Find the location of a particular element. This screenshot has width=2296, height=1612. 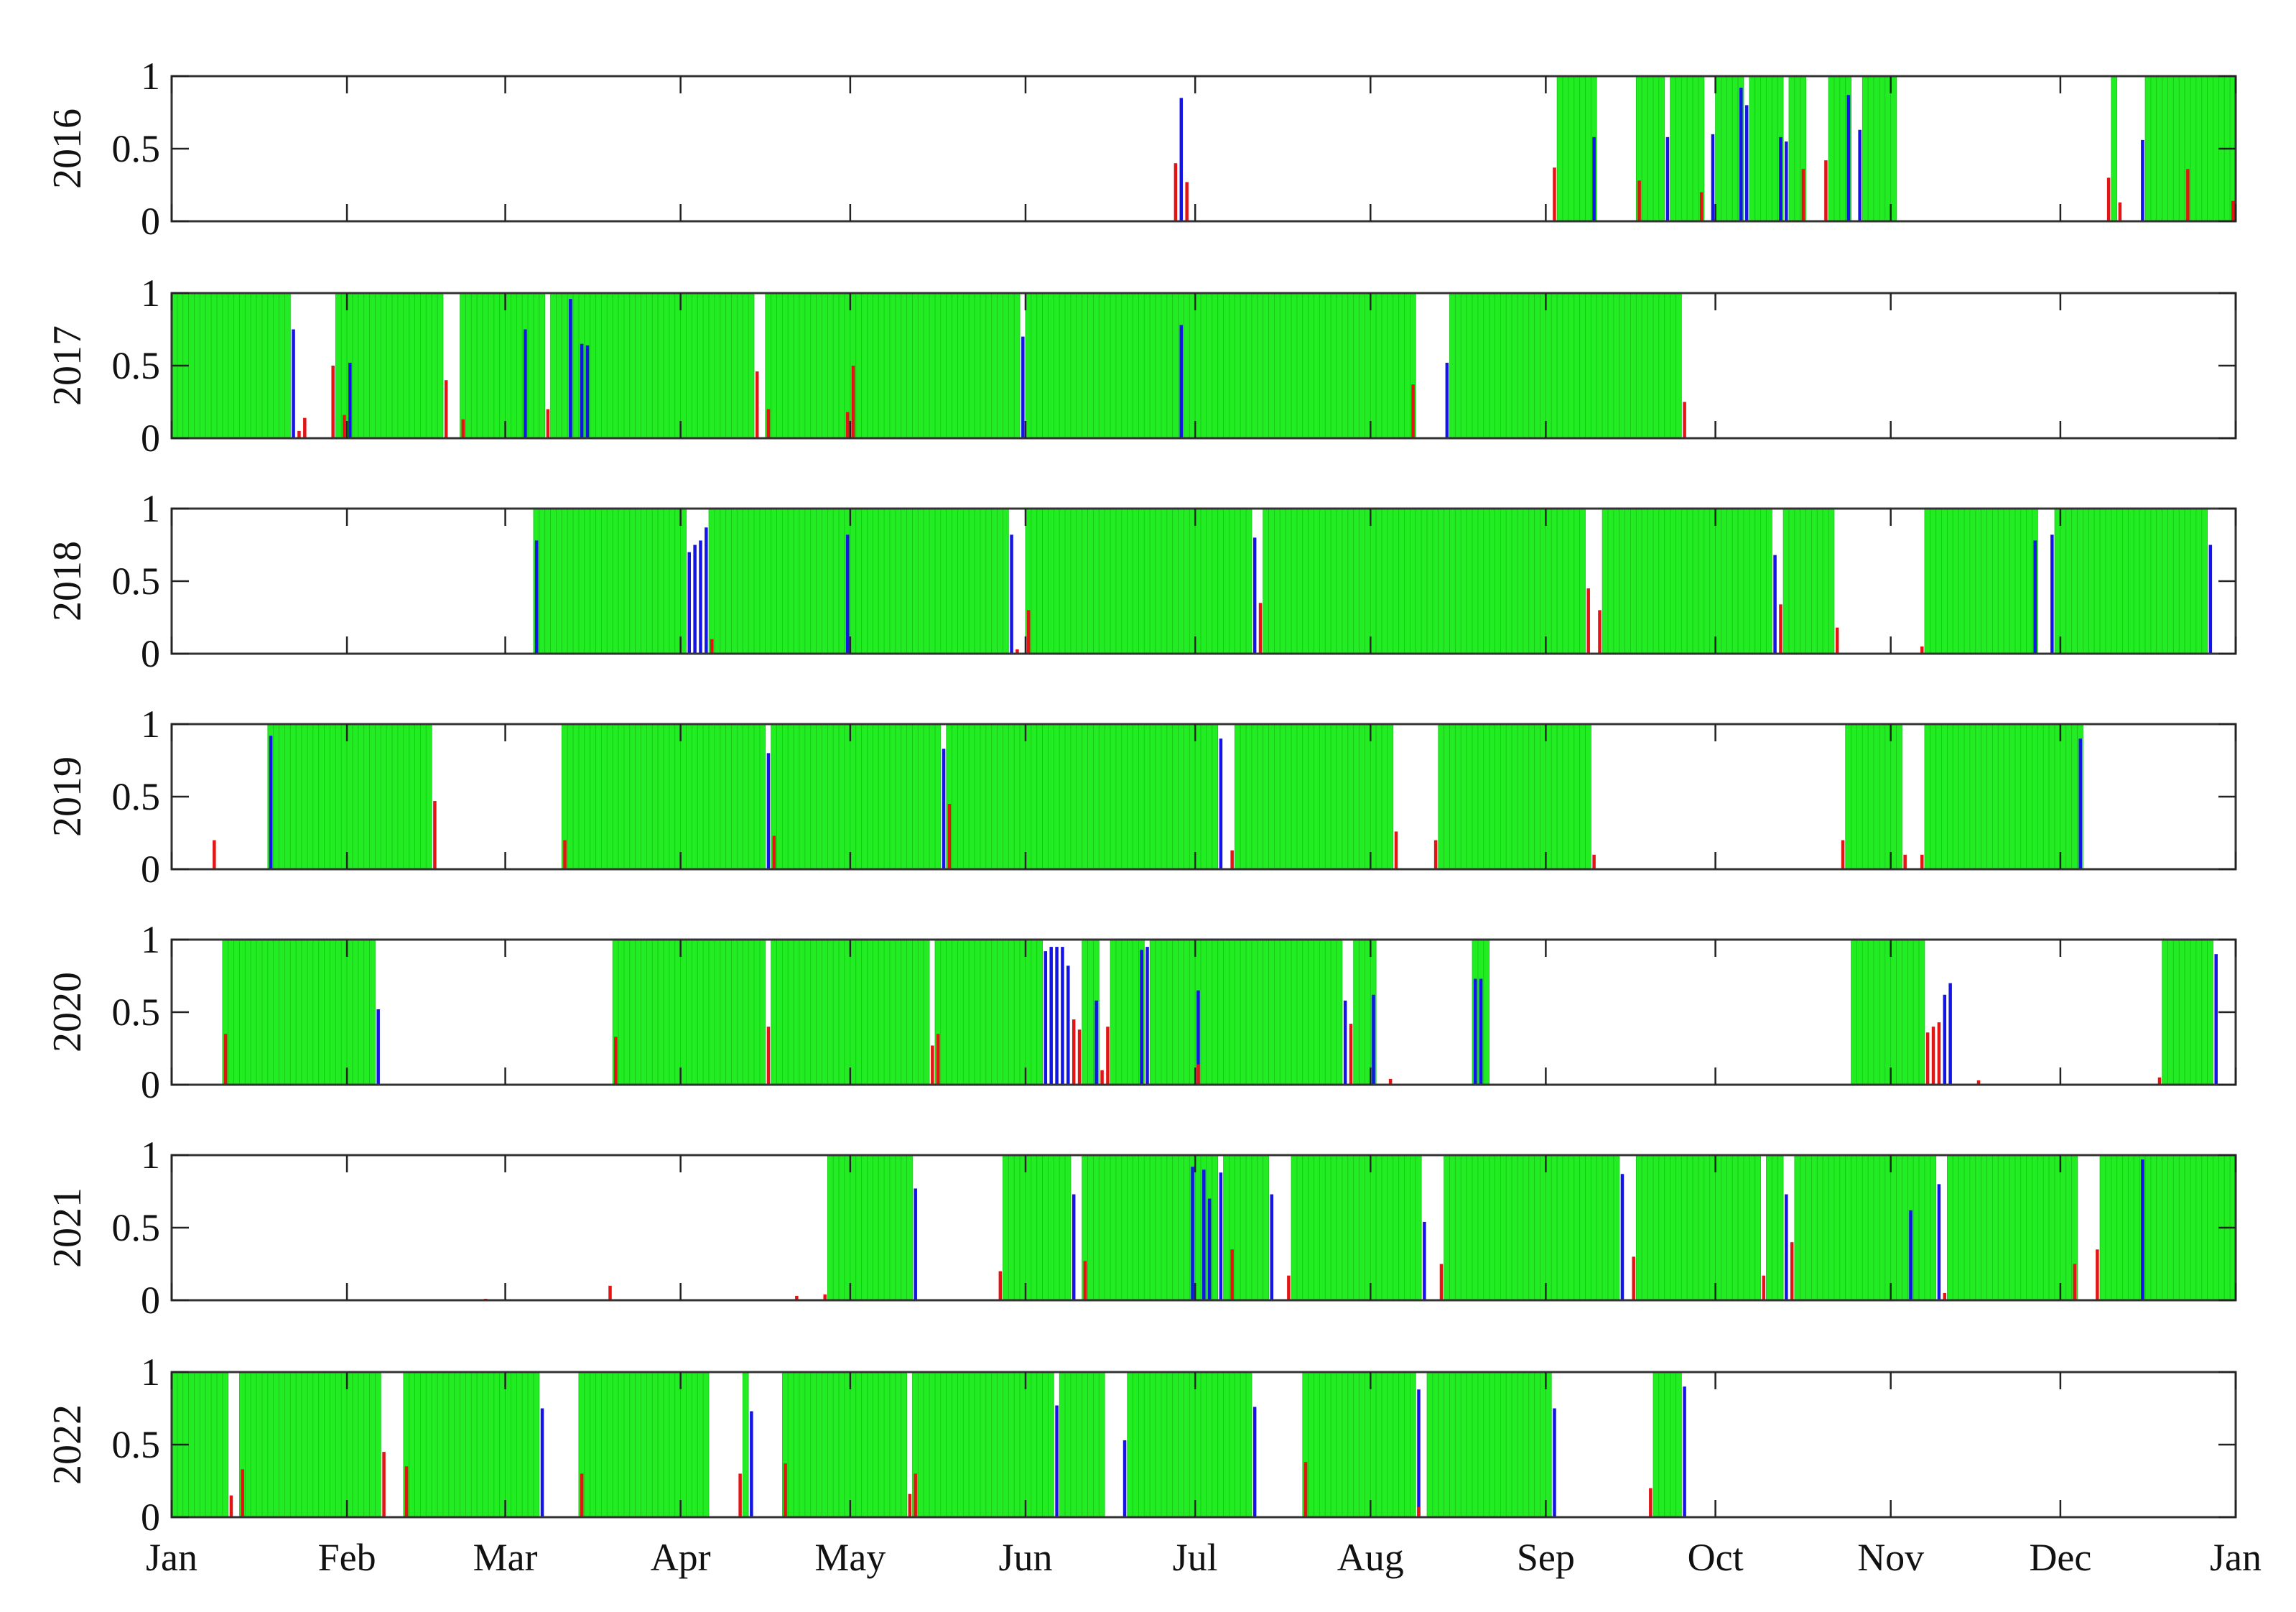

y-tick-label: 0.5 is located at coordinates (136, 1444).